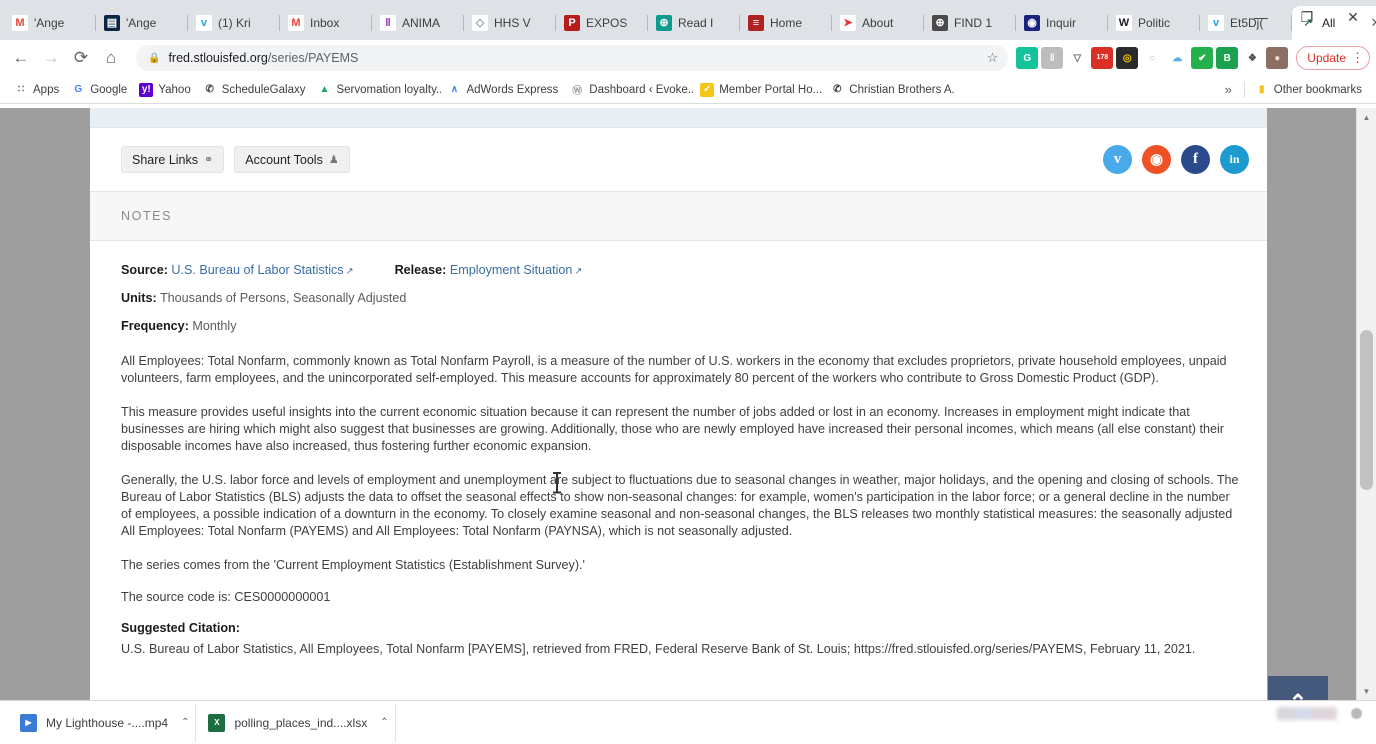  What do you see at coordinates (678, 160) in the screenshot?
I see `page-tools-row: Share Links ⚭ Account Tools ♟ ᴠ ◉ f in` at bounding box center [678, 160].